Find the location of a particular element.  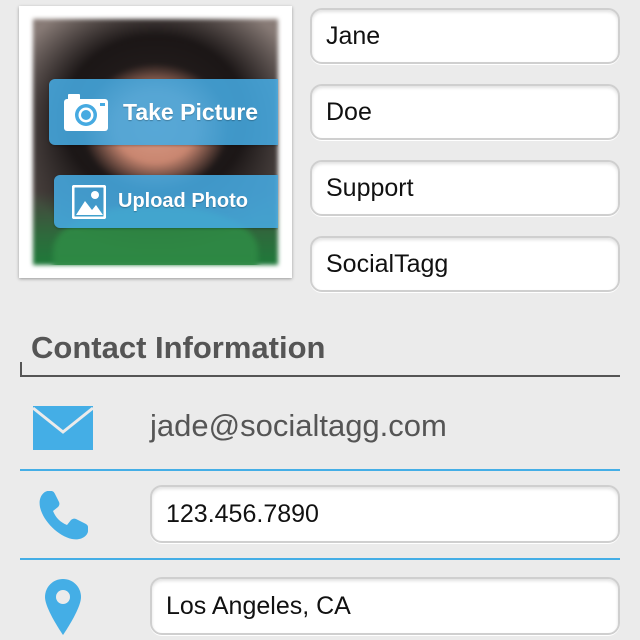

first-name-field: Jane is located at coordinates (465, 36).